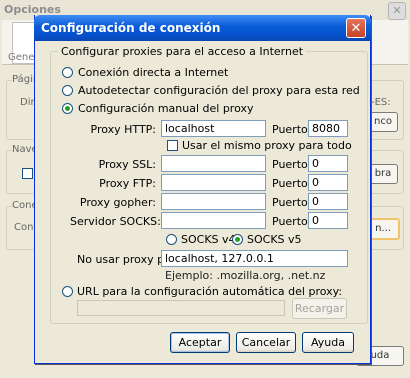  What do you see at coordinates (319, 308) in the screenshot?
I see `reload-button: Recargar` at bounding box center [319, 308].